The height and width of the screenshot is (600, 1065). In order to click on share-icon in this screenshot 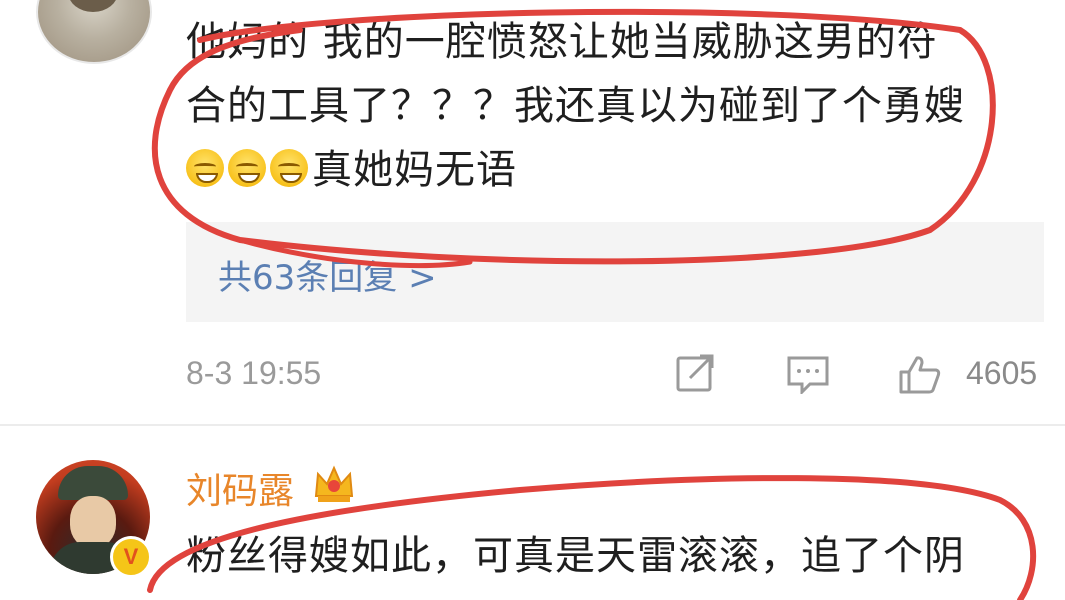, I will do `click(696, 374)`.